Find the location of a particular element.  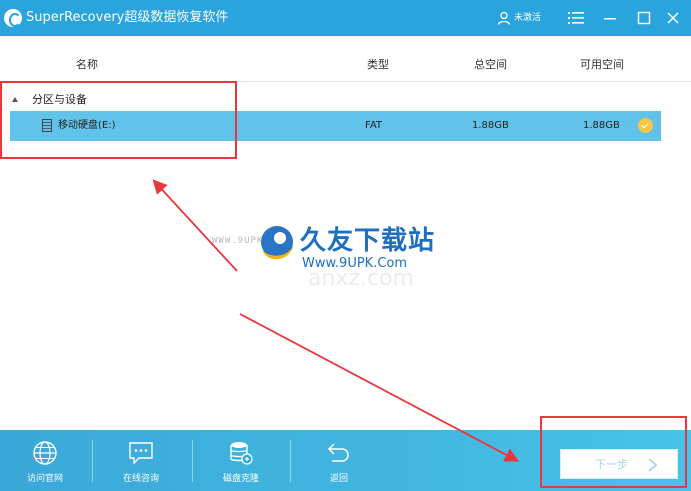

close-icon is located at coordinates (673, 18).